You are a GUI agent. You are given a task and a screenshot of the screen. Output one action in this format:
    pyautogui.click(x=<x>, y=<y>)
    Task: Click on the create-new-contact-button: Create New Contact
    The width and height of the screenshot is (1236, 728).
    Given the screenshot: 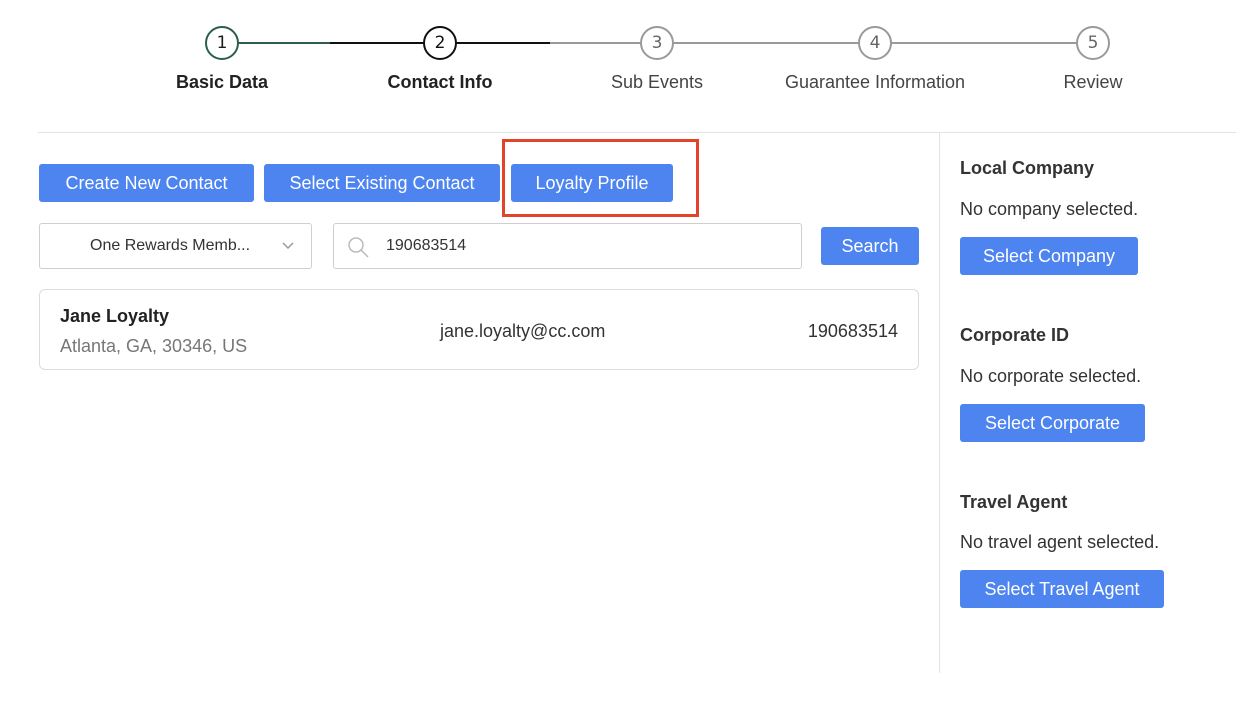 What is the action you would take?
    pyautogui.click(x=146, y=183)
    